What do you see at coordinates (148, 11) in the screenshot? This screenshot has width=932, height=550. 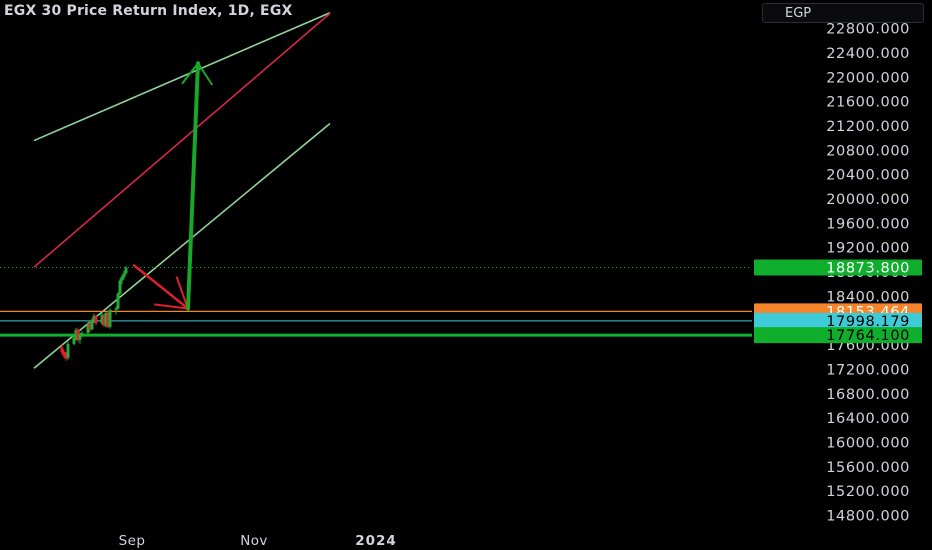 I see `chart-title: EGX 30 Price Return Index, 1D, EGX` at bounding box center [148, 11].